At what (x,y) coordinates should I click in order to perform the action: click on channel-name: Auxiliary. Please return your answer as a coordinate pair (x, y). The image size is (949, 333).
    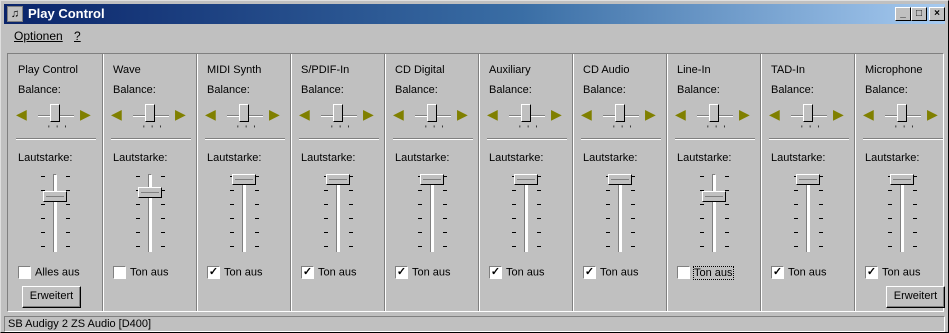
    Looking at the image, I should click on (510, 70).